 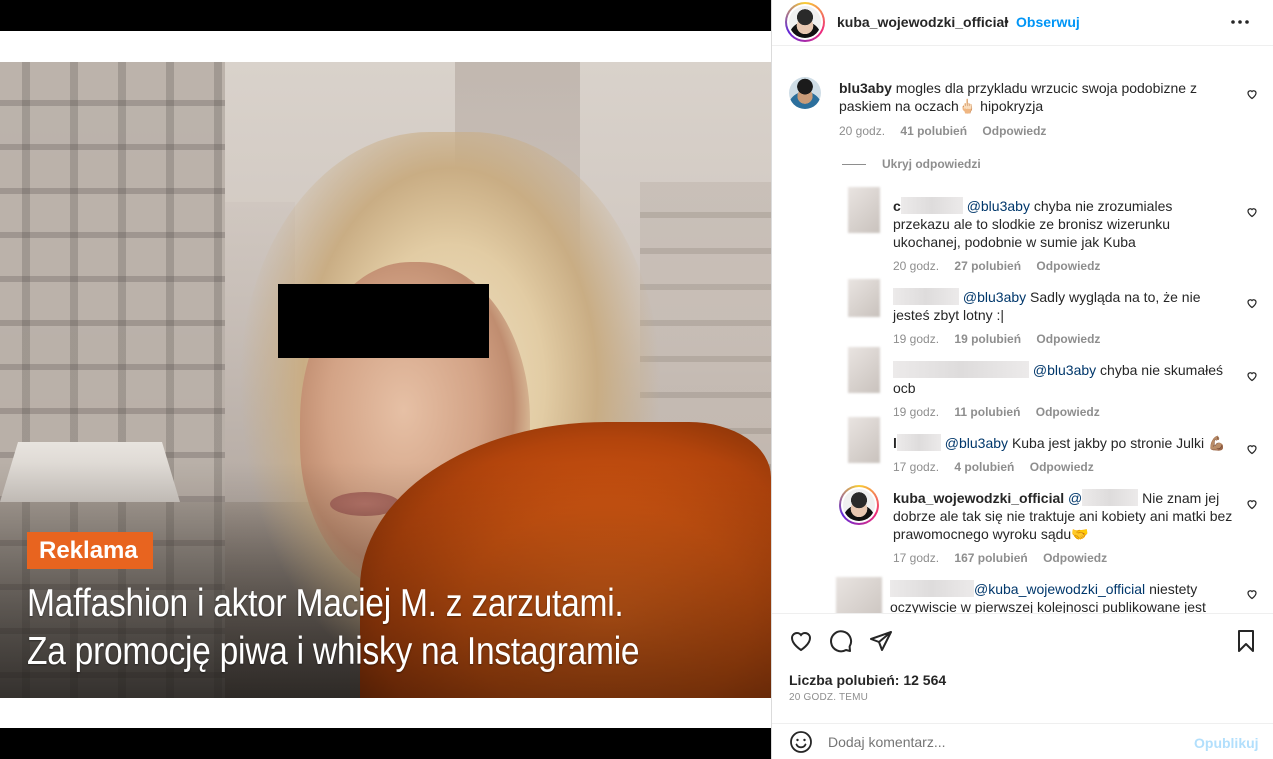 I want to click on reply-4-meta: 17 godz. 4 polubień Odpowiedz, so click(x=999, y=467).